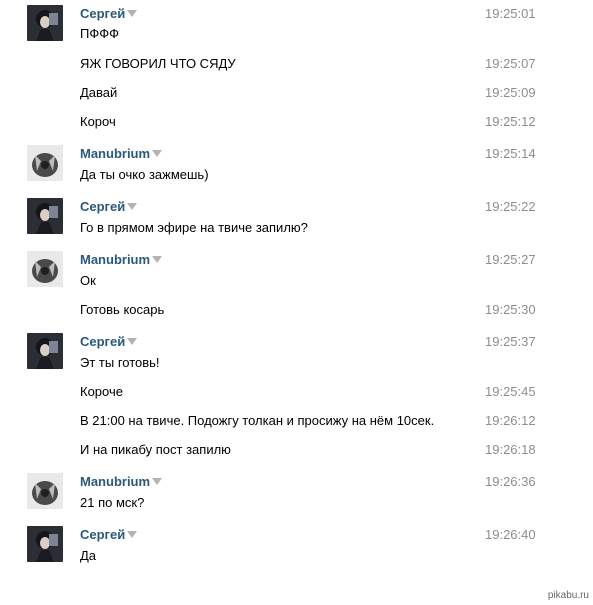 This screenshot has width=593, height=605. I want to click on message-text: Го в прямом эфире на твиче запилю?, so click(194, 227).